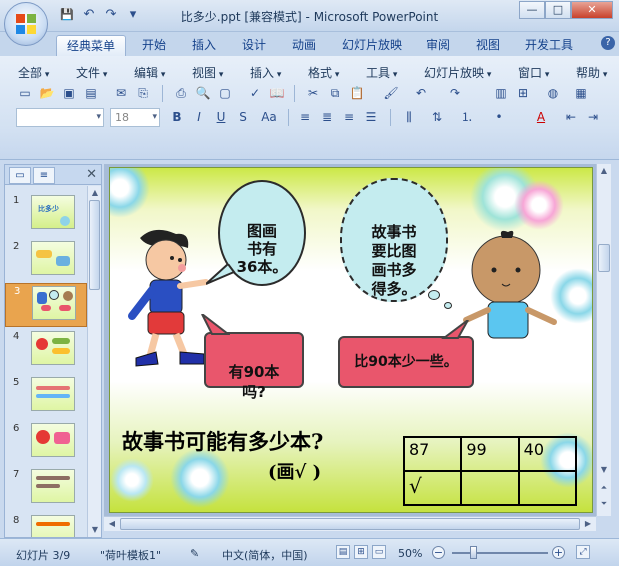  I want to click on scroll-left-icon: ◀, so click(112, 524).